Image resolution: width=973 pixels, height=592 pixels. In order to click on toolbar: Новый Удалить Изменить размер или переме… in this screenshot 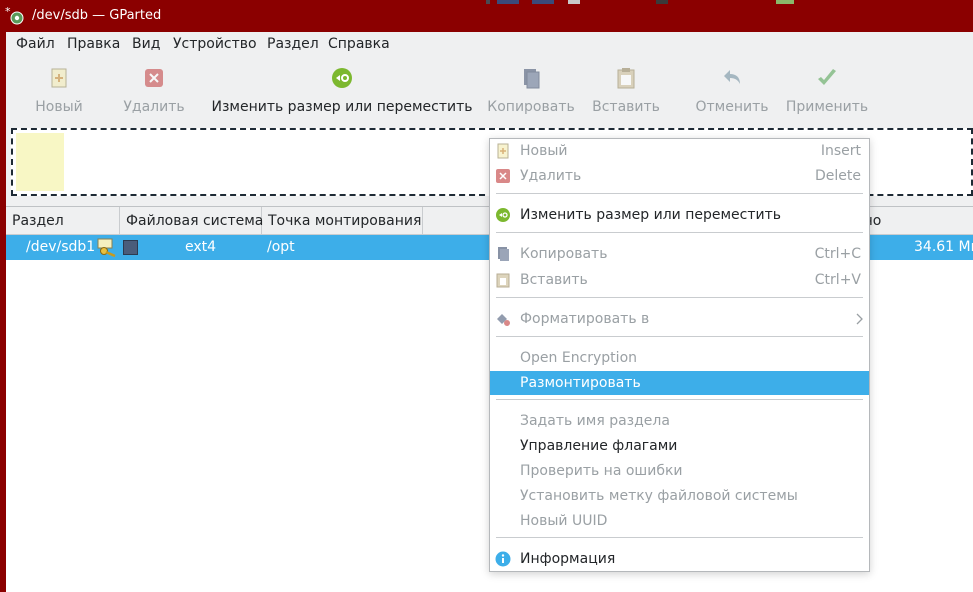, I will do `click(489, 89)`.